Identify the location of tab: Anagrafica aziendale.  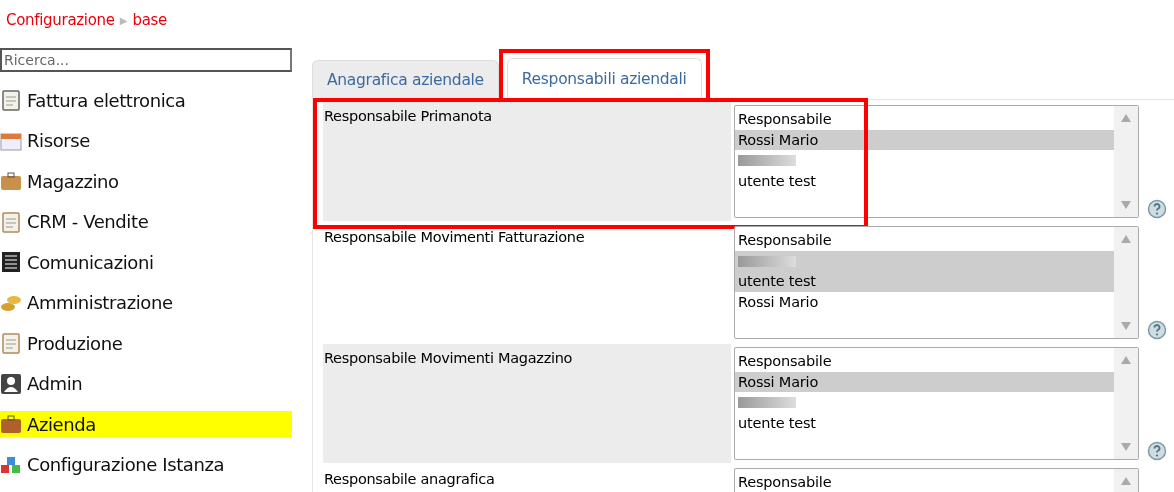
(405, 79).